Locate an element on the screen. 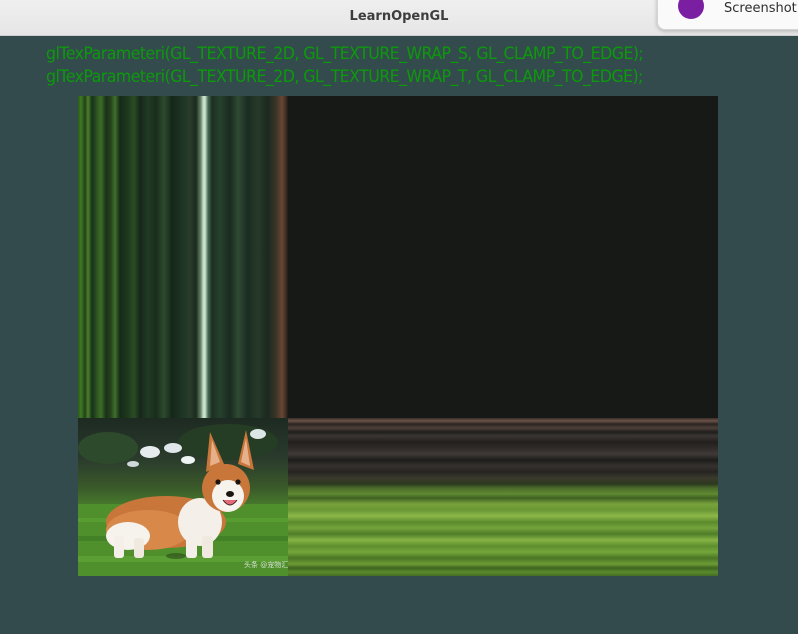 This screenshot has width=798, height=634. corgi-illustration is located at coordinates (183, 500).